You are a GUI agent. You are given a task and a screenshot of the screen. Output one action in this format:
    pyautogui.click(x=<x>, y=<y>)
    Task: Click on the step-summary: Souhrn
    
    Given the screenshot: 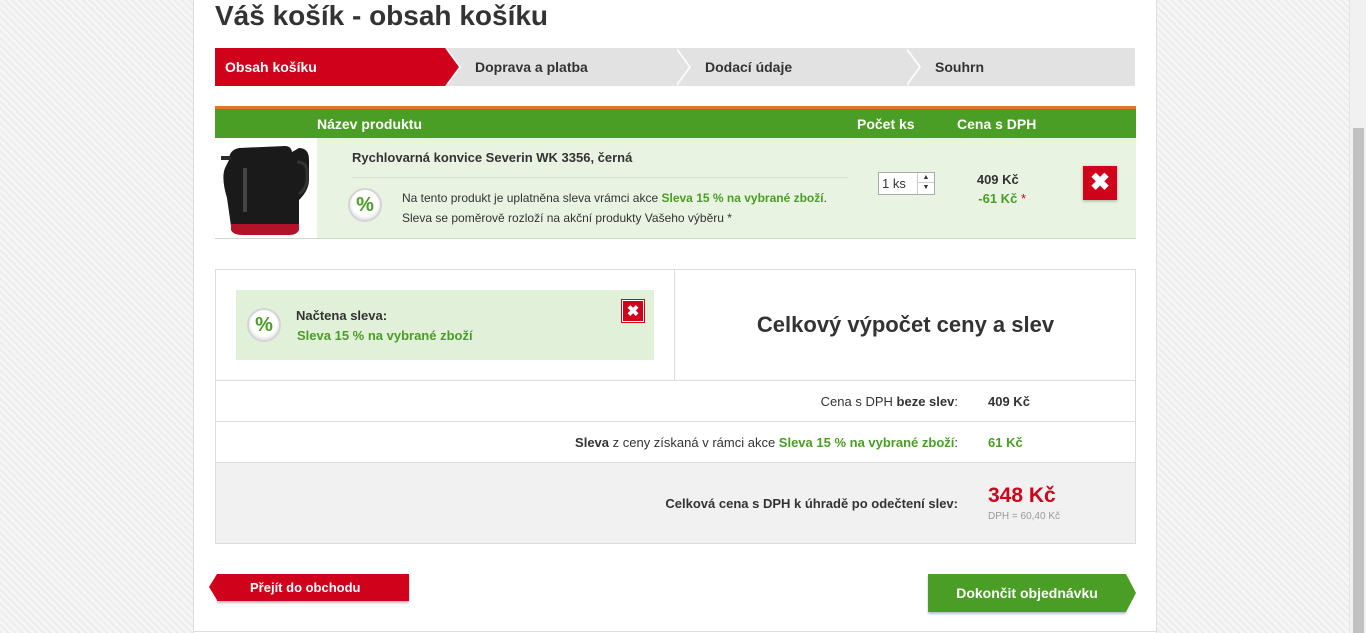 What is the action you would take?
    pyautogui.click(x=1020, y=67)
    